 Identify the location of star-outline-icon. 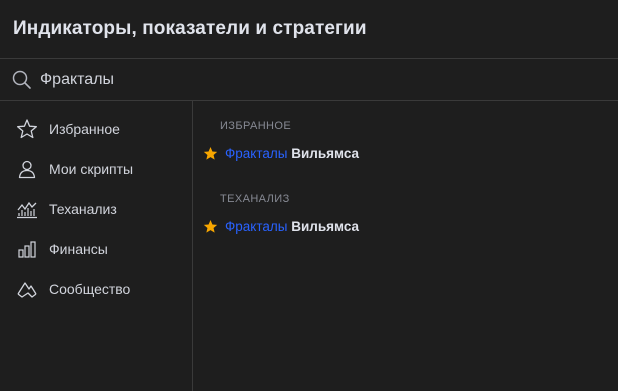
(27, 129).